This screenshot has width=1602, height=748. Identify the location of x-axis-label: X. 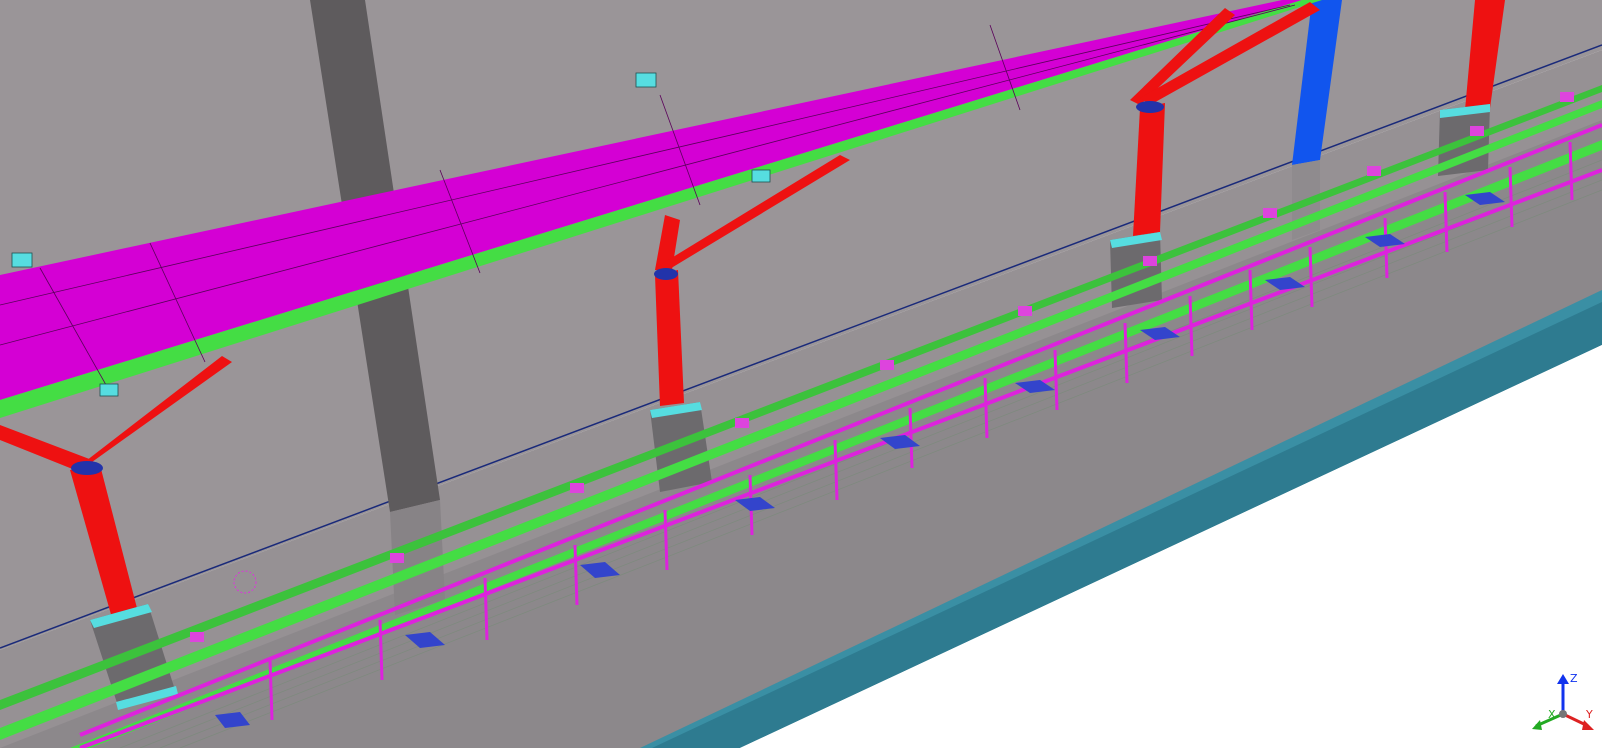
(1552, 714).